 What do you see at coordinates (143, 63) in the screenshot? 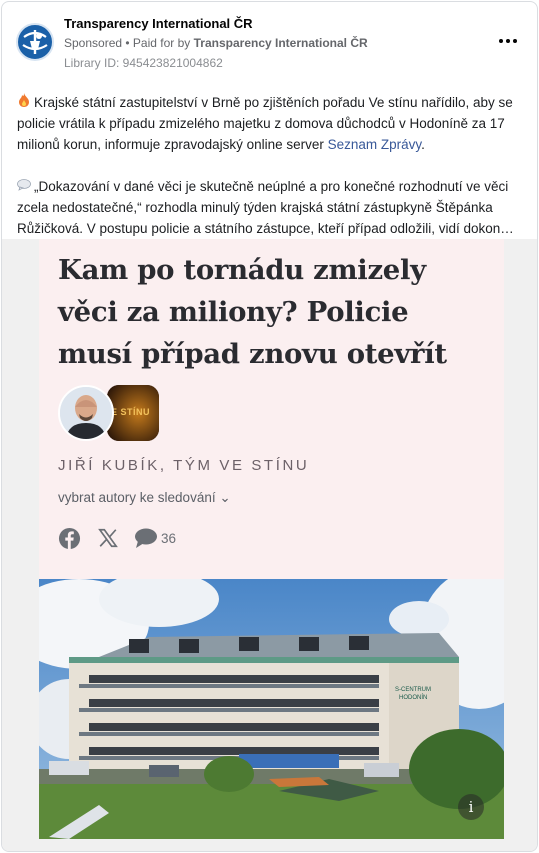
I see `library-id: Library ID: 945423821004862` at bounding box center [143, 63].